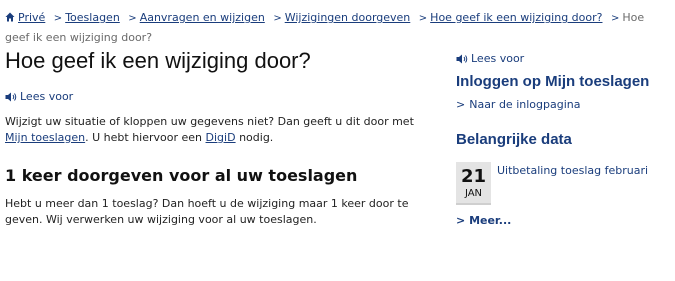  What do you see at coordinates (473, 193) in the screenshot?
I see `date-month: JAN` at bounding box center [473, 193].